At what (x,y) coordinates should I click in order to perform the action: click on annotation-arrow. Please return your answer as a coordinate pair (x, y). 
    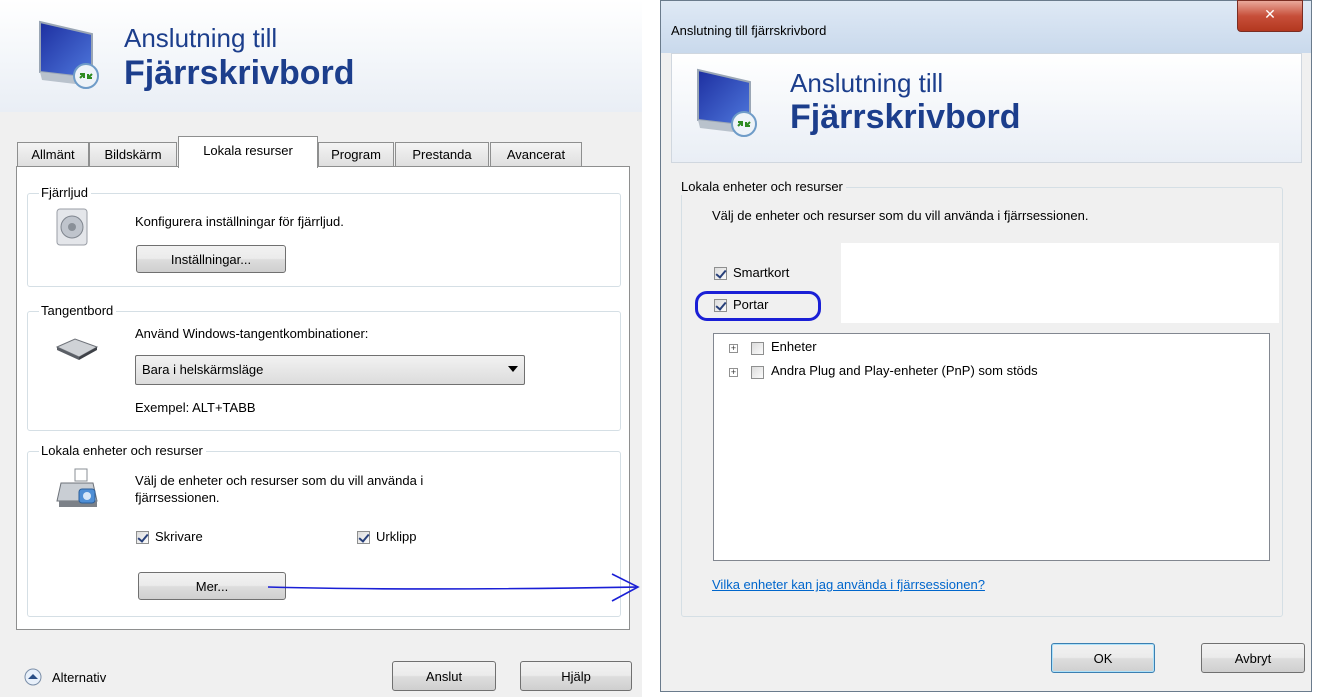
    Looking at the image, I should click on (453, 587).